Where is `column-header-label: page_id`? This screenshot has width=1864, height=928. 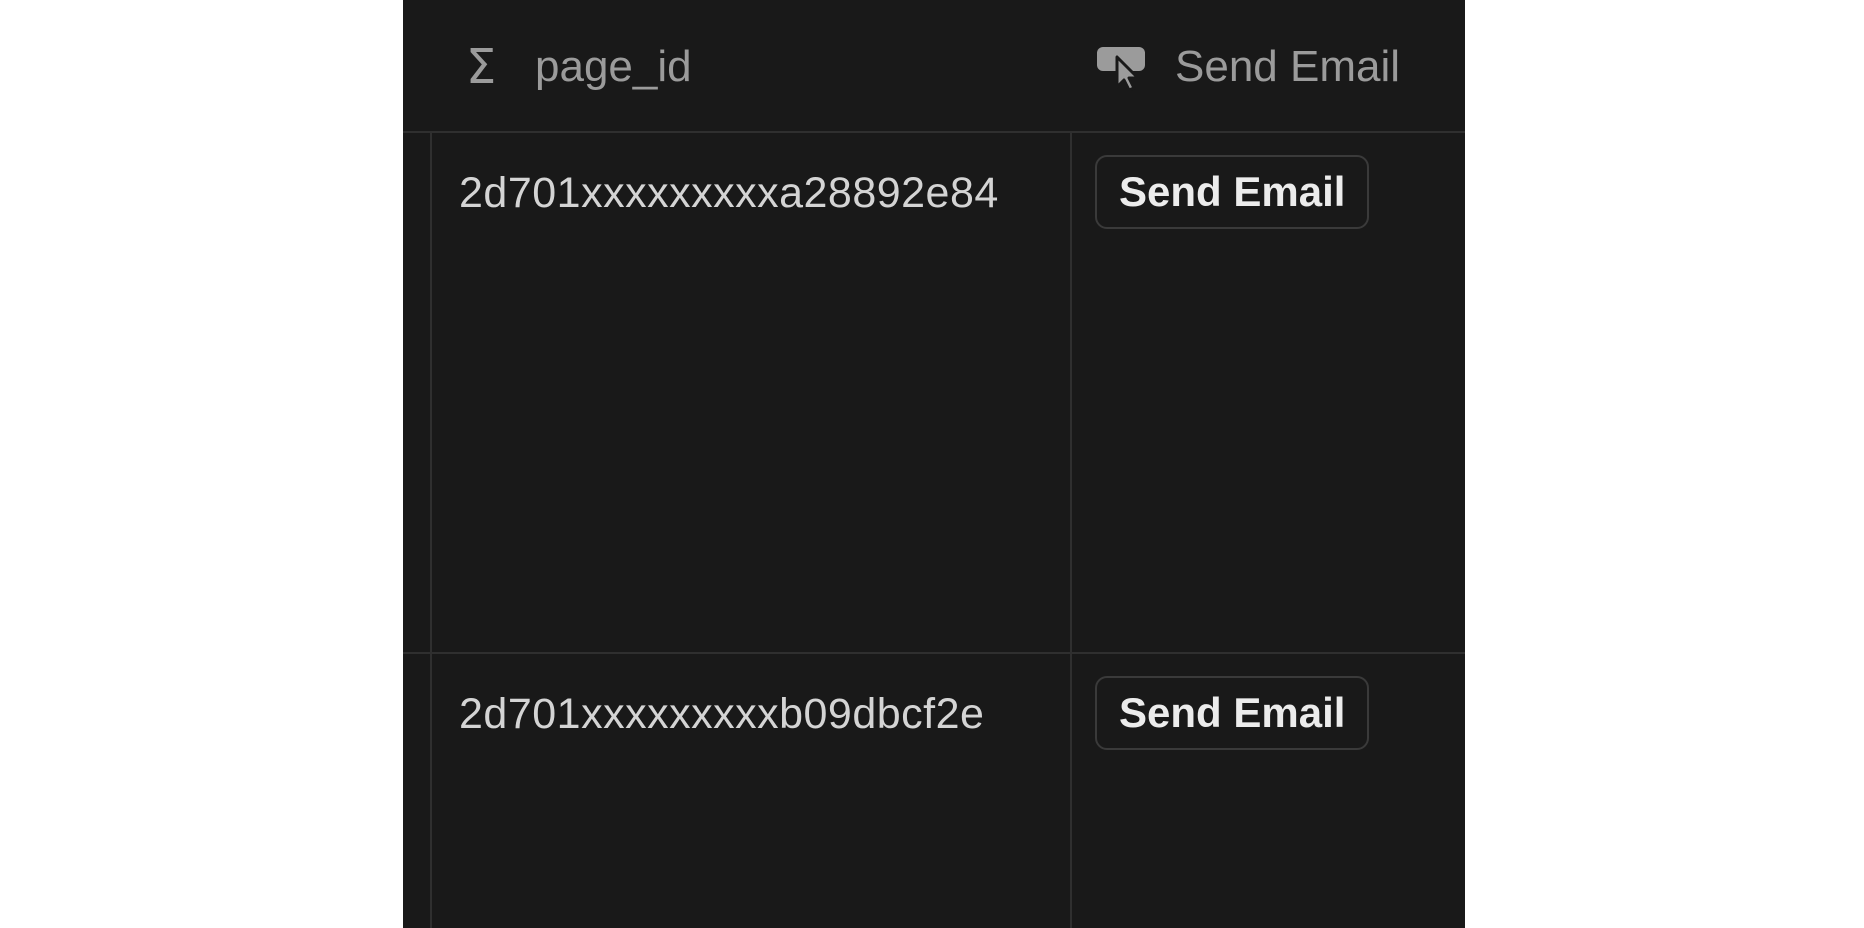
column-header-label: page_id is located at coordinates (613, 66).